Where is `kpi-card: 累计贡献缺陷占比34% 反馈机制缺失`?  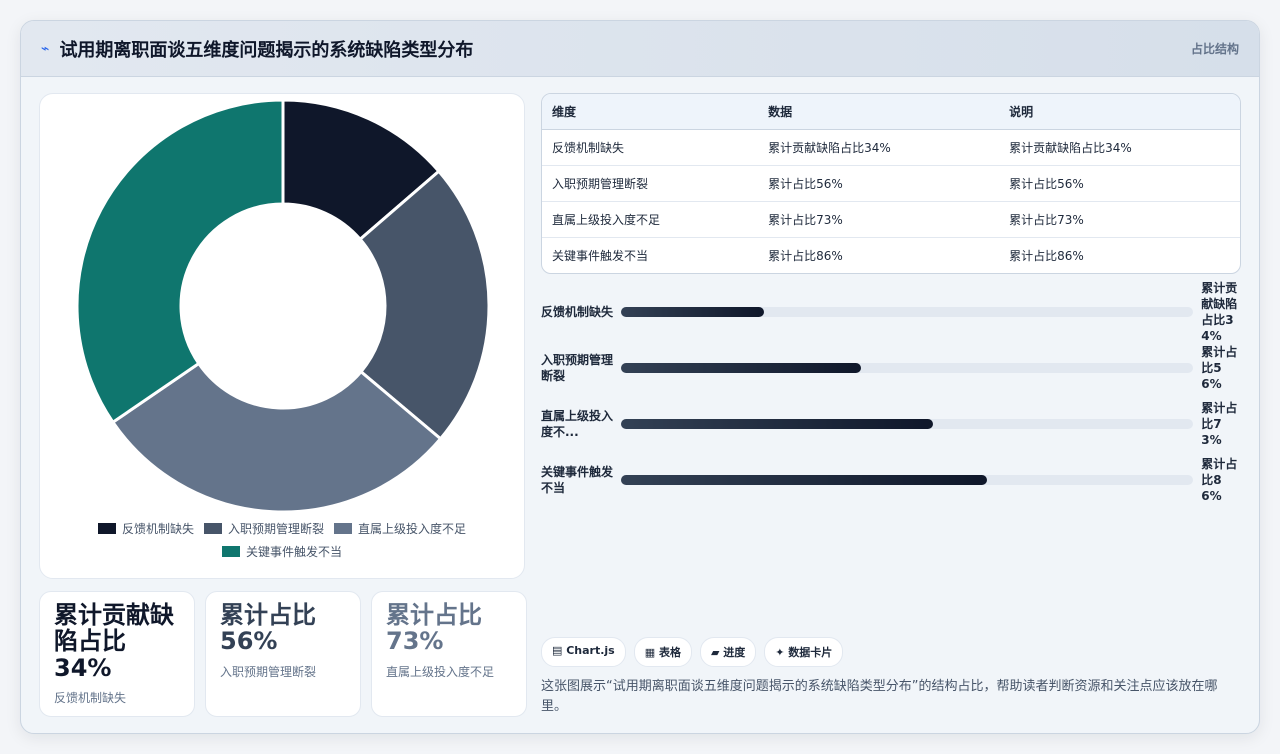 kpi-card: 累计贡献缺陷占比34% 反馈机制缺失 is located at coordinates (117, 654).